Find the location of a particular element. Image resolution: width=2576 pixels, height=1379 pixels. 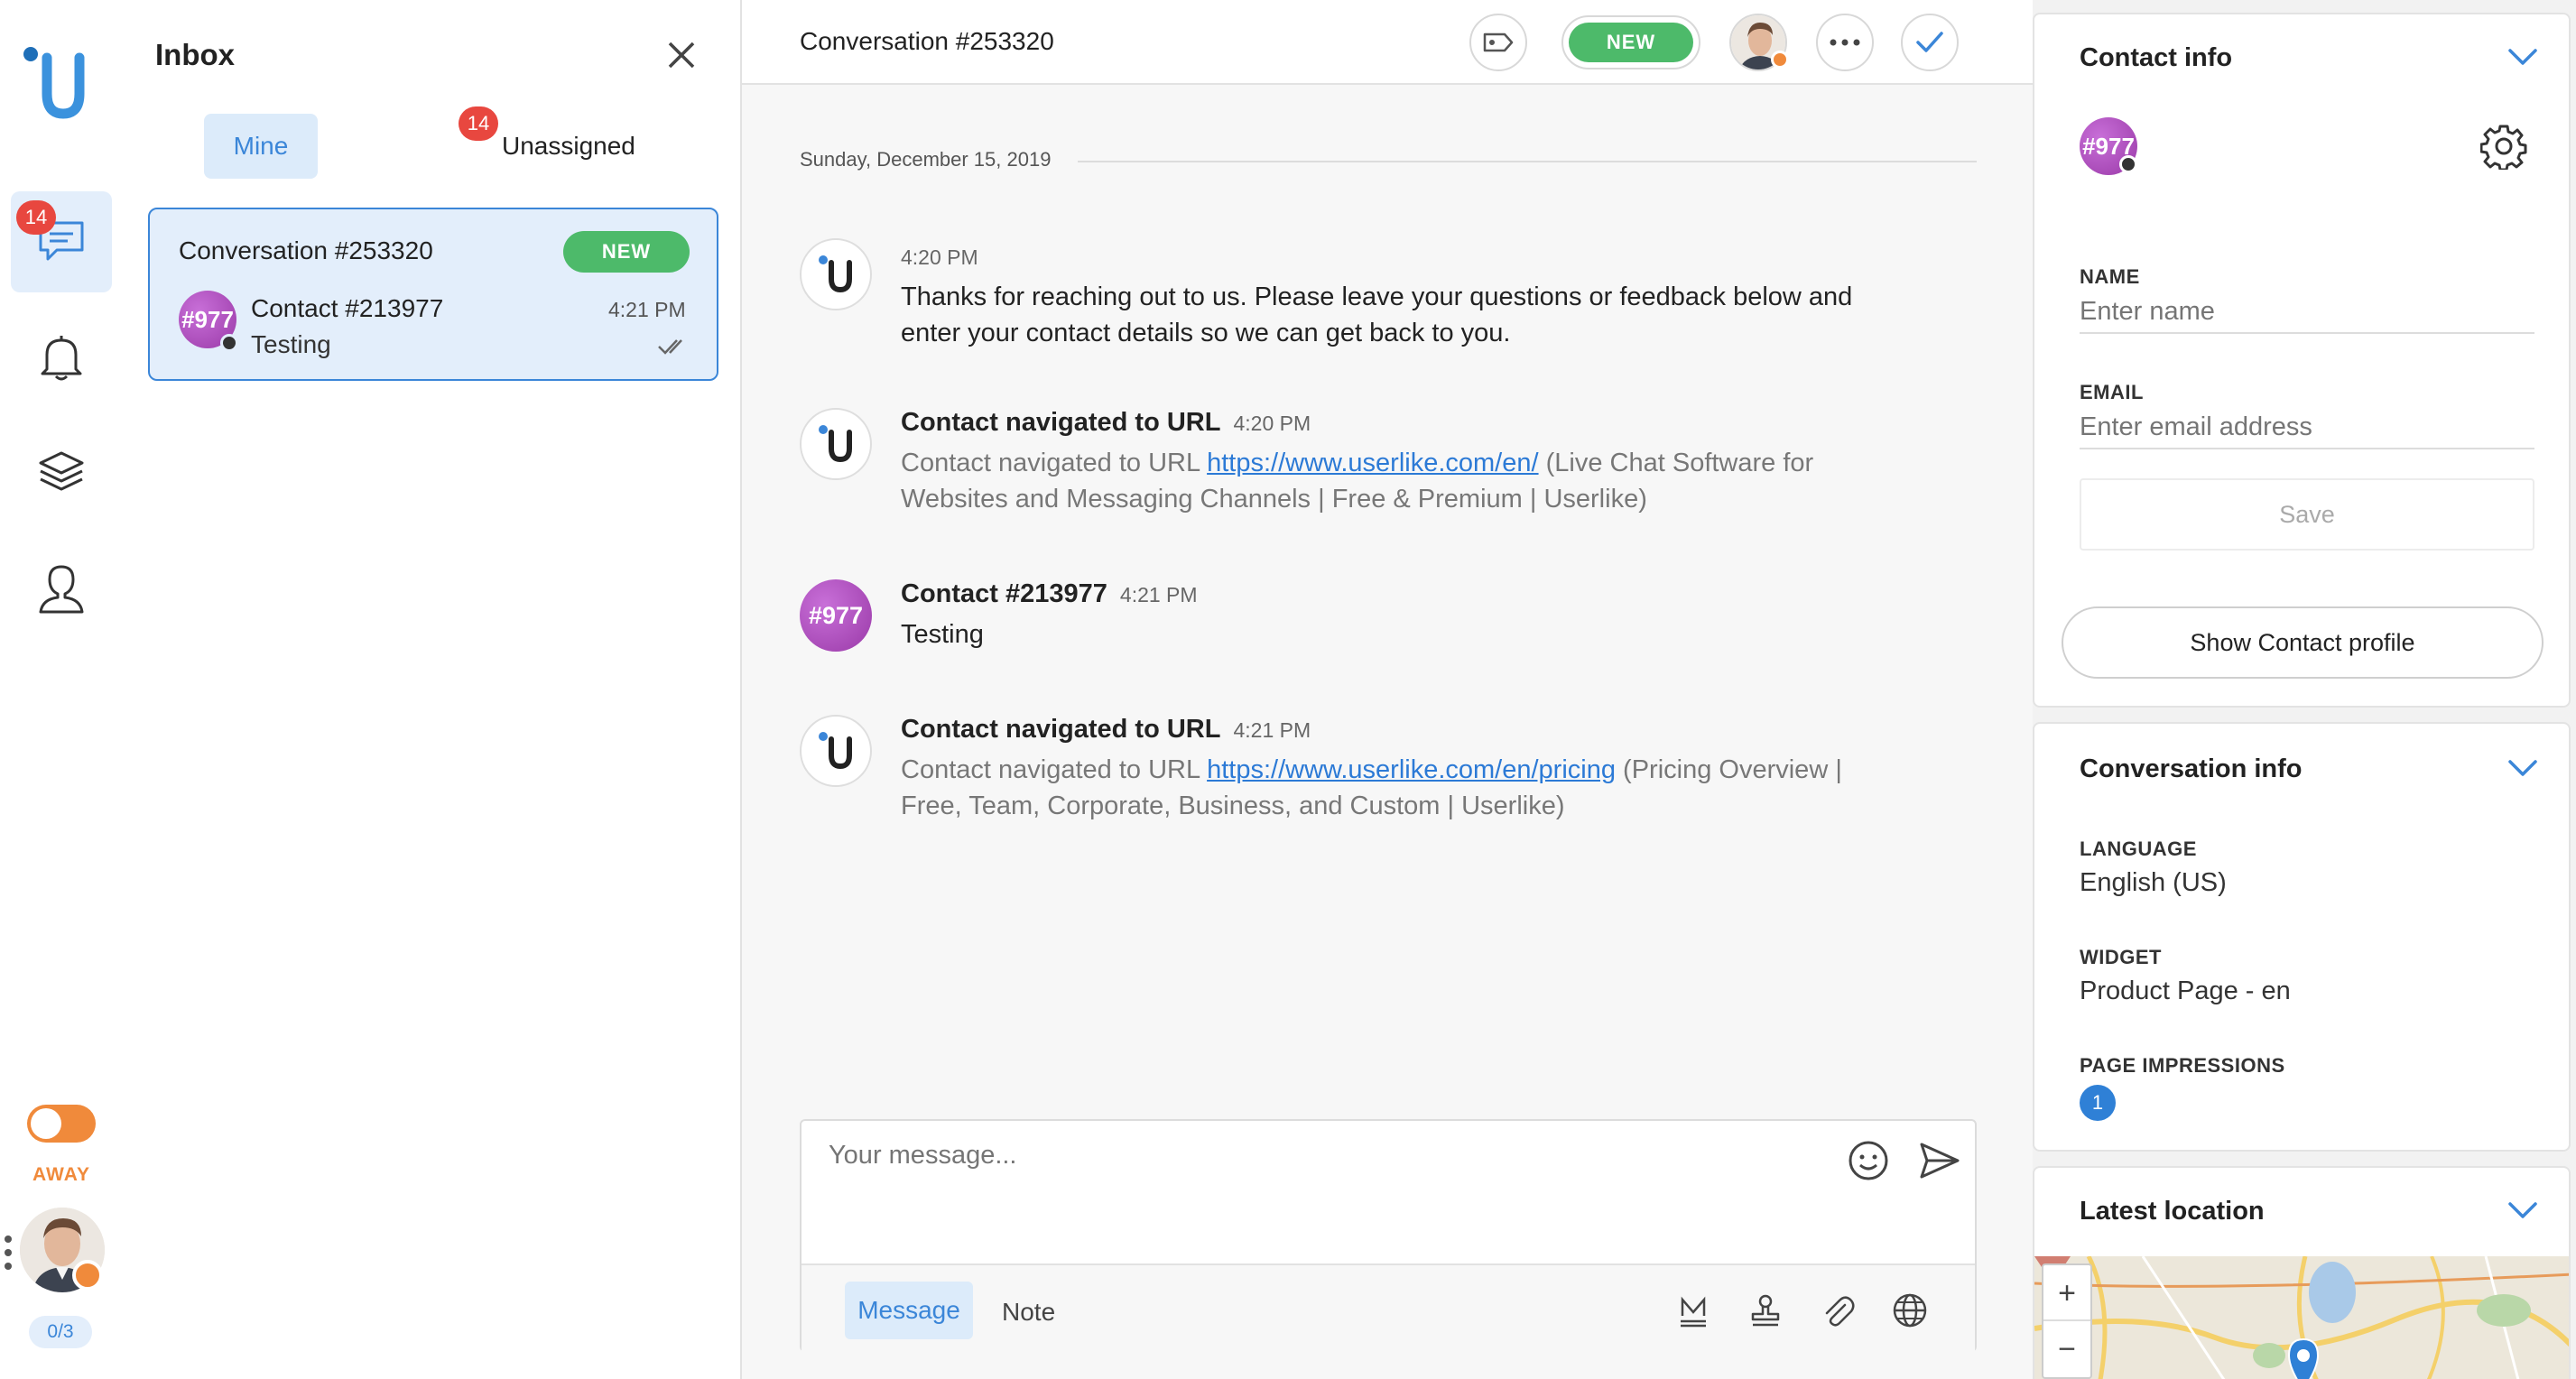

away-toggle is located at coordinates (62, 1124).